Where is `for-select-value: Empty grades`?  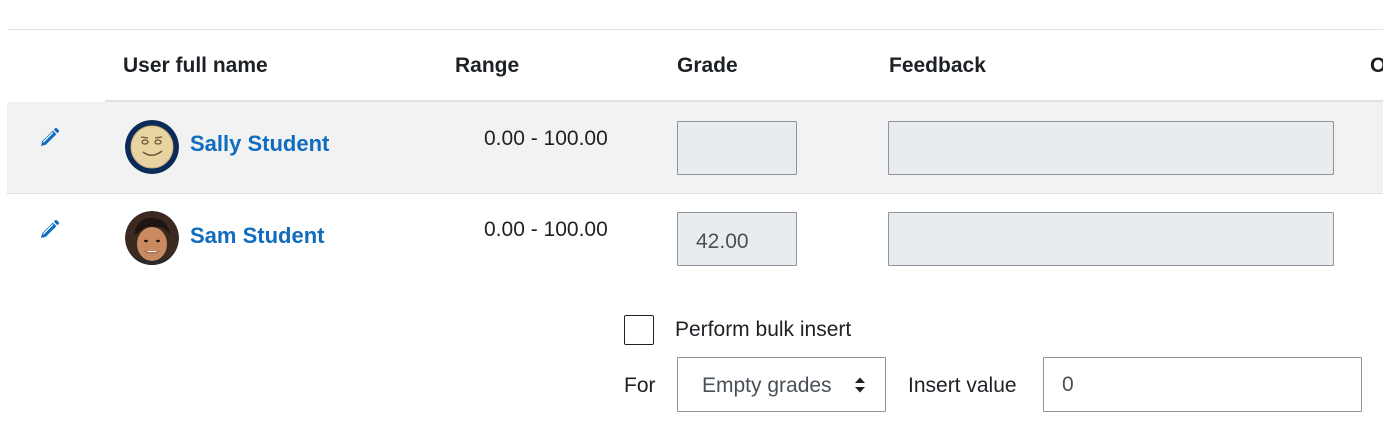
for-select-value: Empty grades is located at coordinates (767, 385).